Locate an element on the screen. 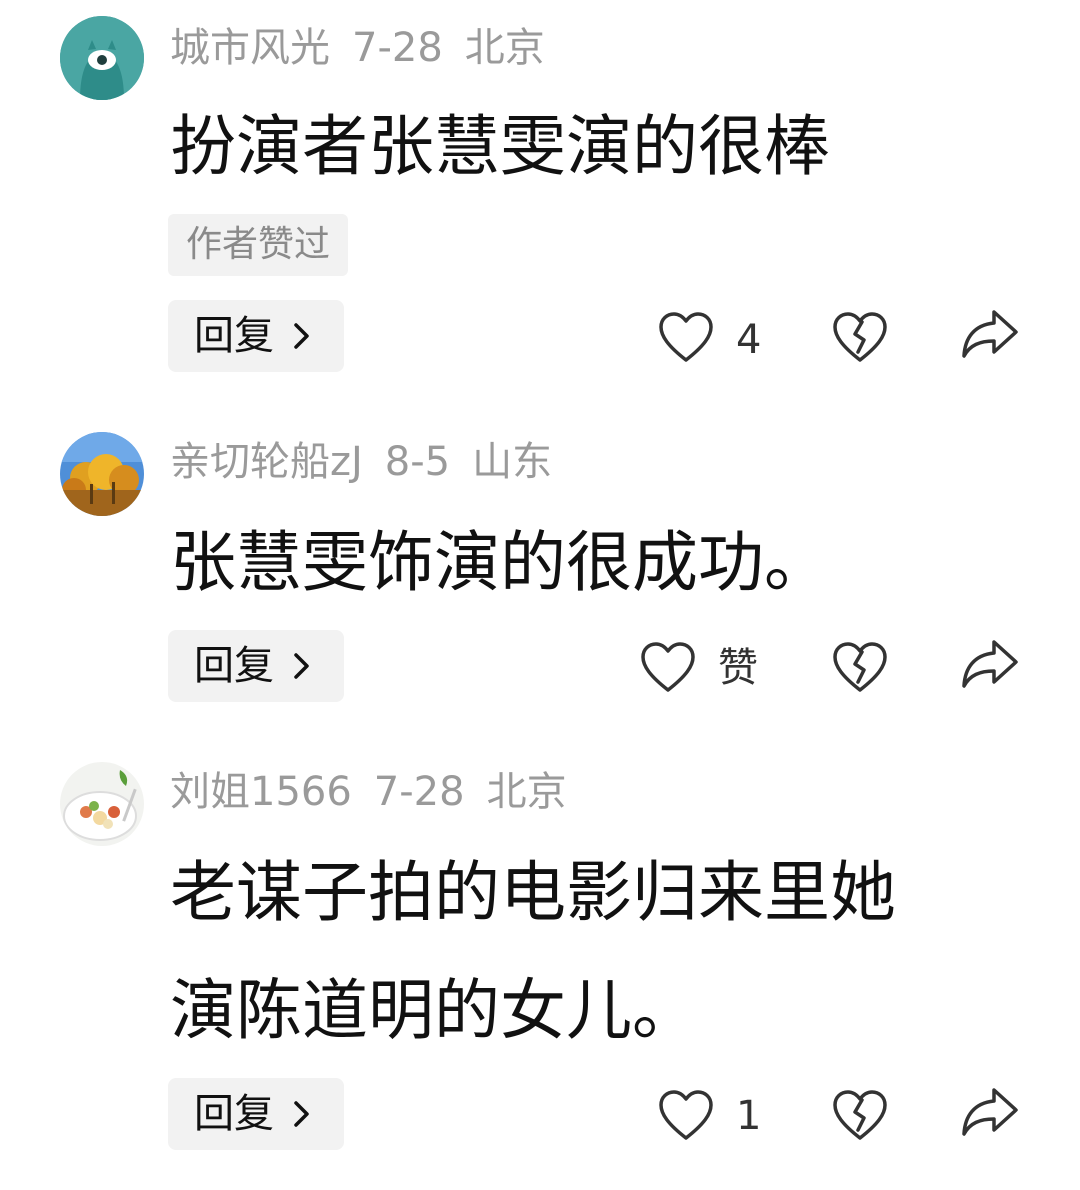 The width and height of the screenshot is (1080, 1190). comment-text: 扮演者张慧雯演的很棒 is located at coordinates (600, 147).